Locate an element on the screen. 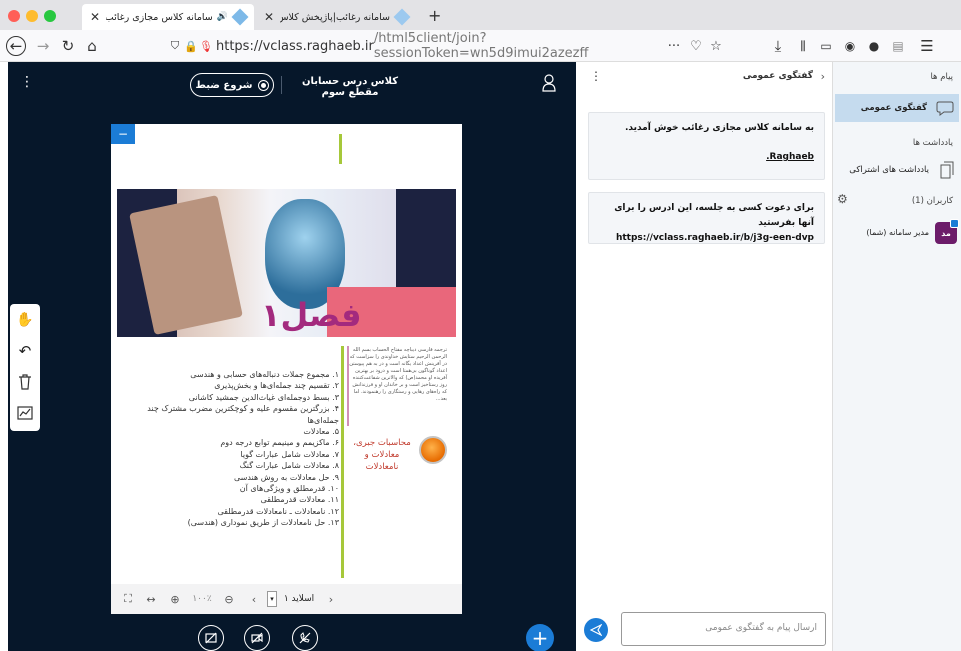 This screenshot has width=961, height=651. welcome-link: Raghaeb. is located at coordinates (706, 157).